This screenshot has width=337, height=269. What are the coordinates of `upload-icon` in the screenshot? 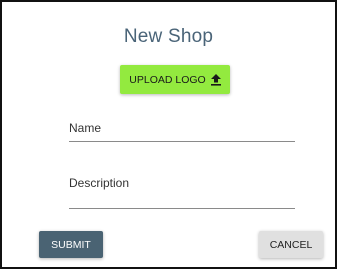 It's located at (215, 79).